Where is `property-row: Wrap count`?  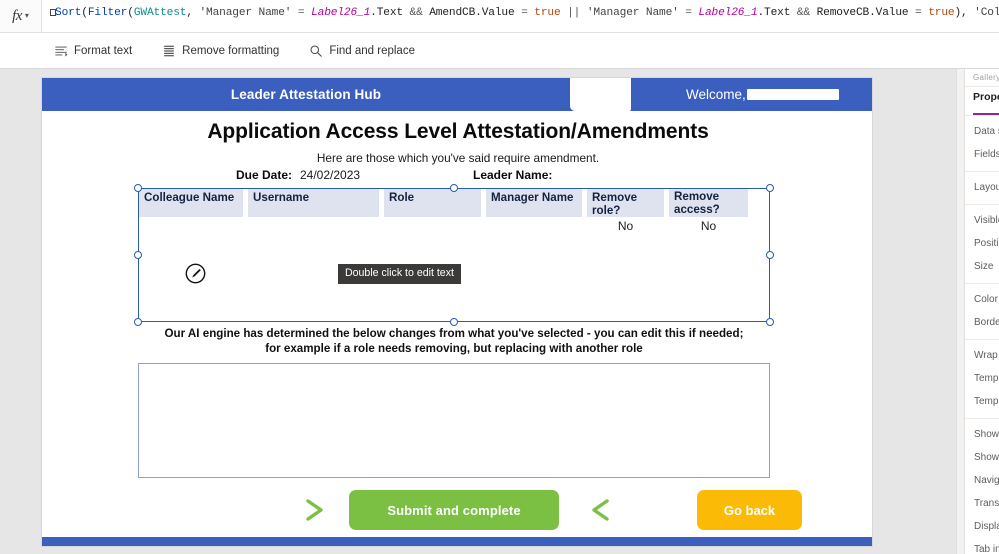
property-row: Wrap count is located at coordinates (982, 355).